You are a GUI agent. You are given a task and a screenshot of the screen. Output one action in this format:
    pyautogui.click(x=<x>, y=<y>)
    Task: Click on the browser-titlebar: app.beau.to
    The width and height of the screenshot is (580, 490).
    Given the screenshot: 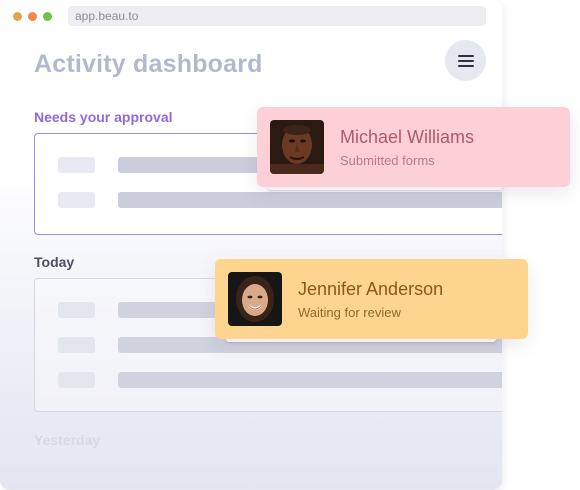 What is the action you would take?
    pyautogui.click(x=251, y=16)
    